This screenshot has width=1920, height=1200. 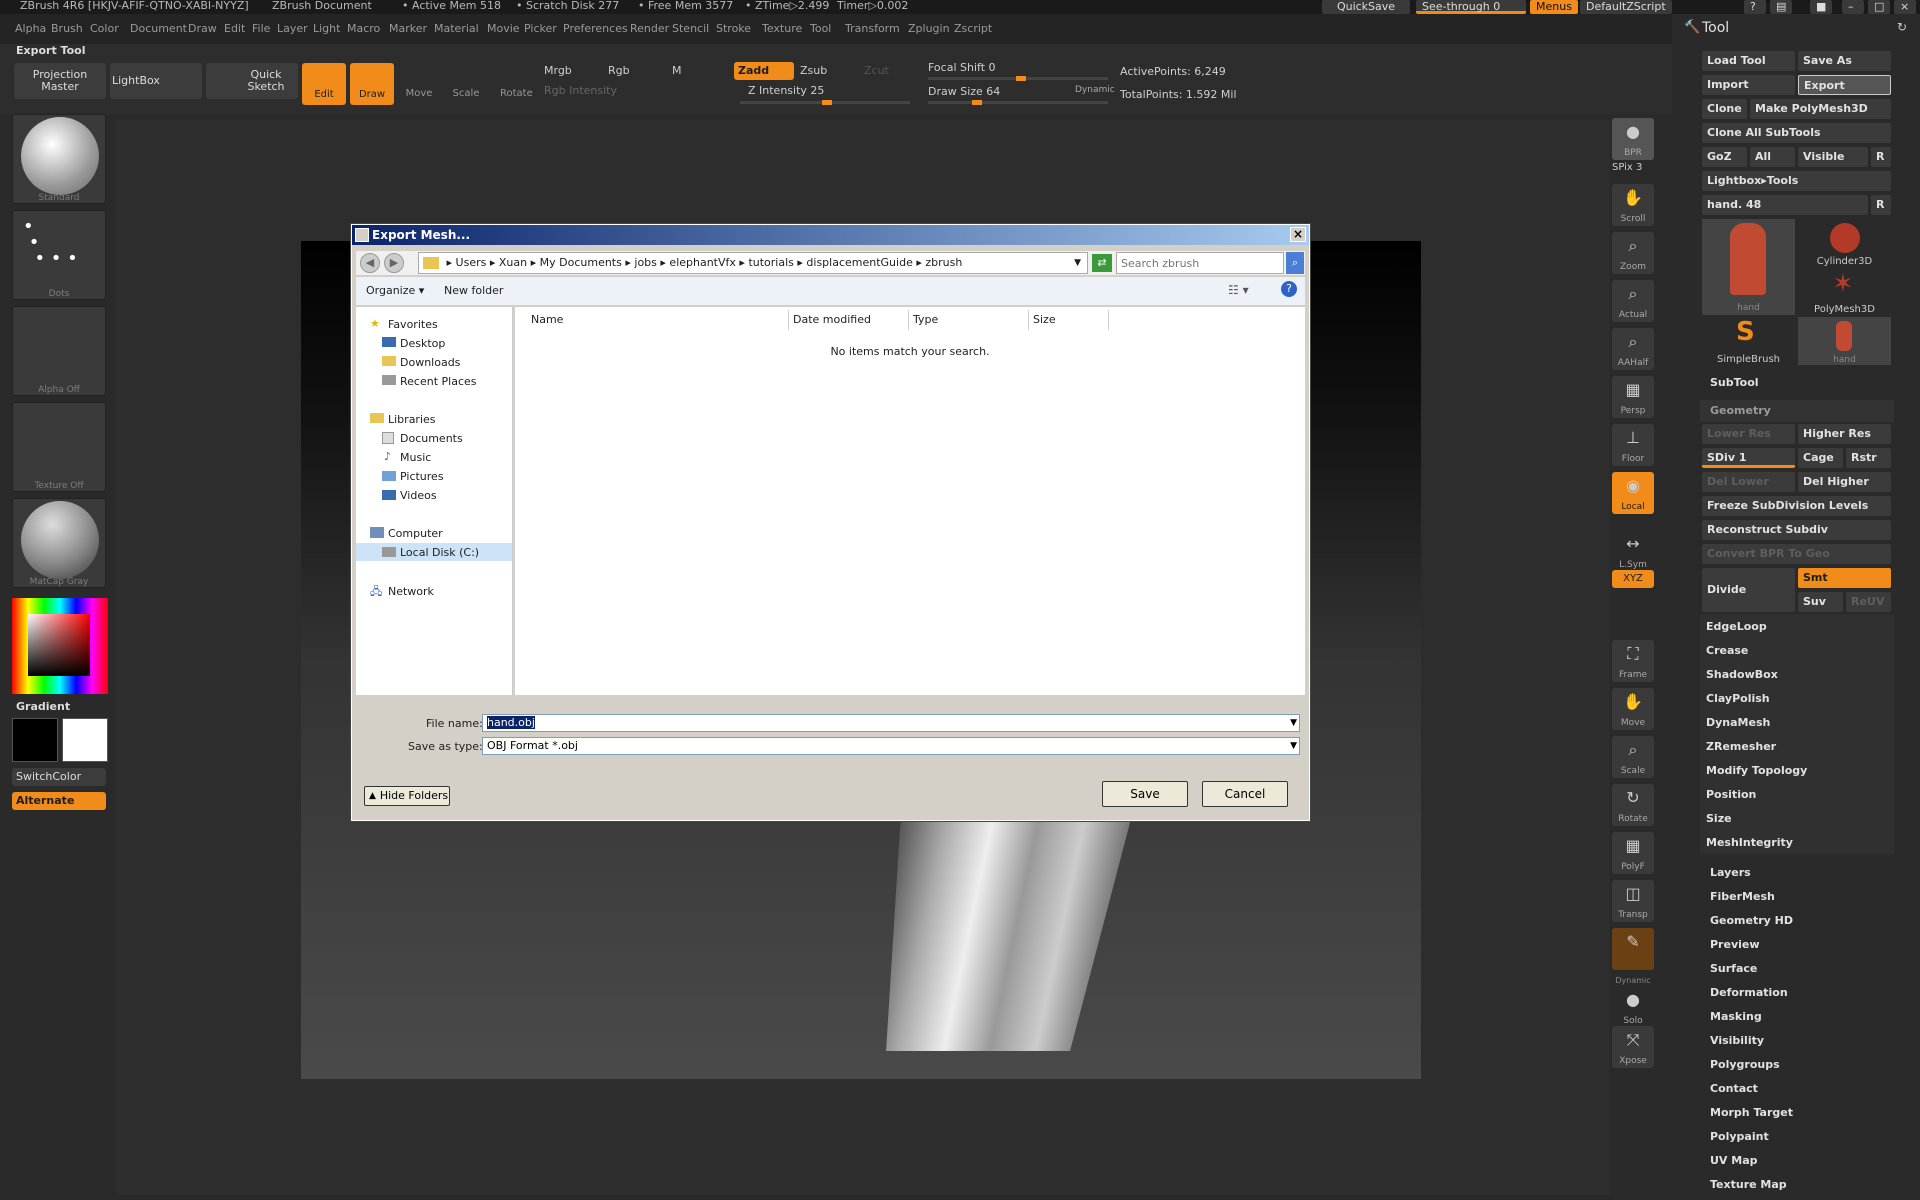 I want to click on geometry-position: Position, so click(x=1731, y=794).